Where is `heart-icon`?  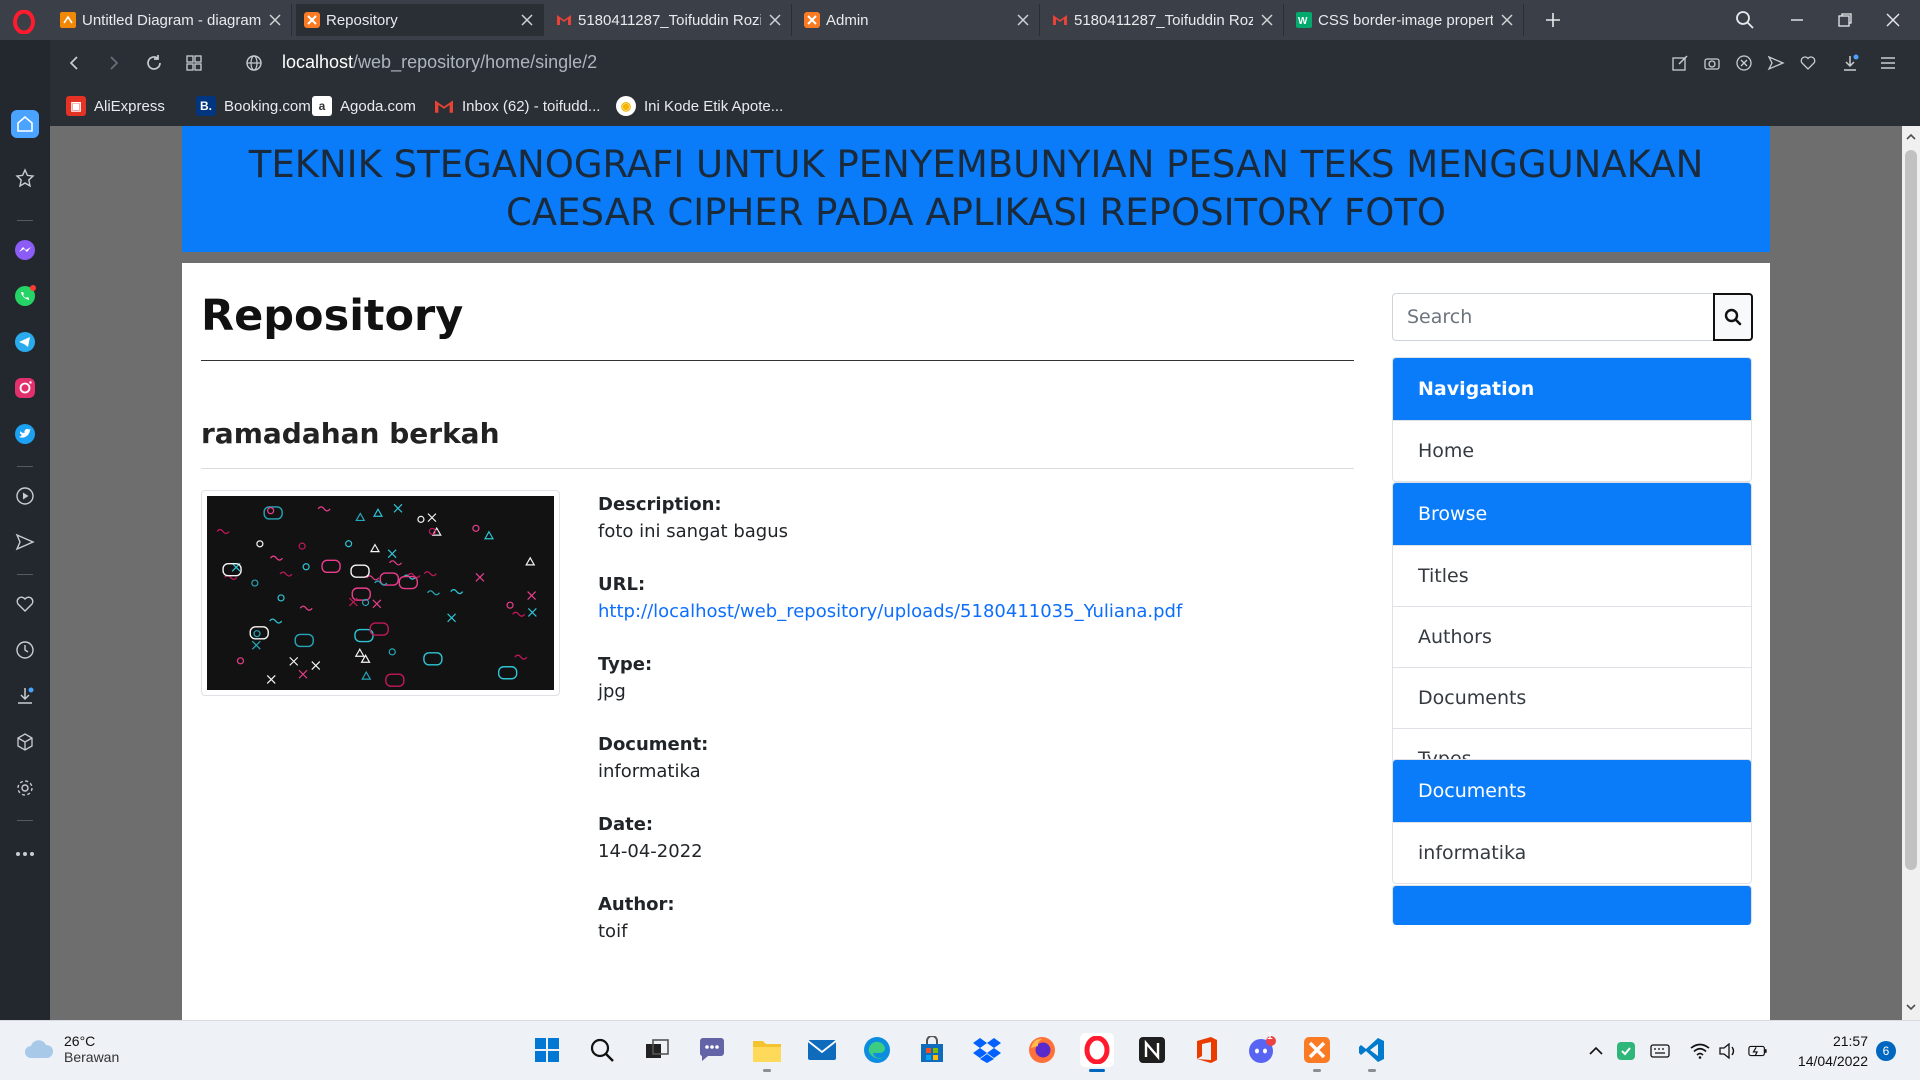 heart-icon is located at coordinates (25, 604).